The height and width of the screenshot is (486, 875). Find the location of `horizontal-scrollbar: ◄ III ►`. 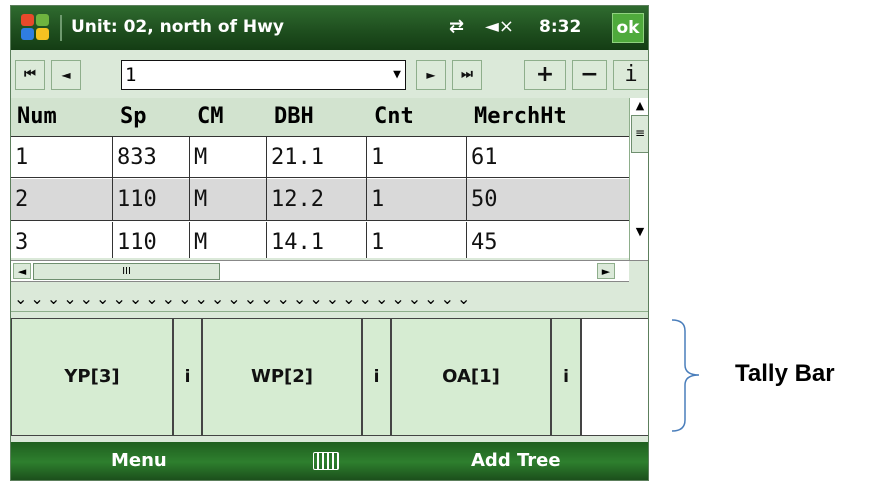

horizontal-scrollbar: ◄ III ► is located at coordinates (320, 271).